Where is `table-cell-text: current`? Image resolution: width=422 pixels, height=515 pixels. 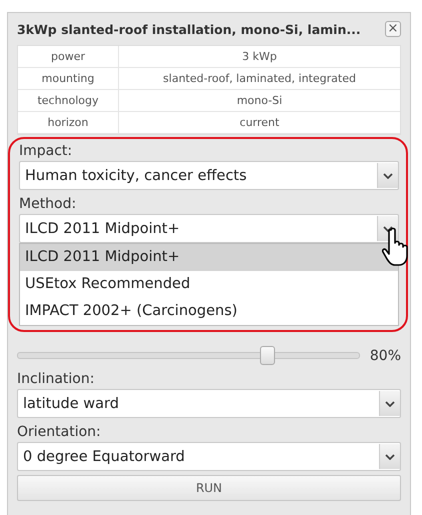
table-cell-text: current is located at coordinates (259, 122).